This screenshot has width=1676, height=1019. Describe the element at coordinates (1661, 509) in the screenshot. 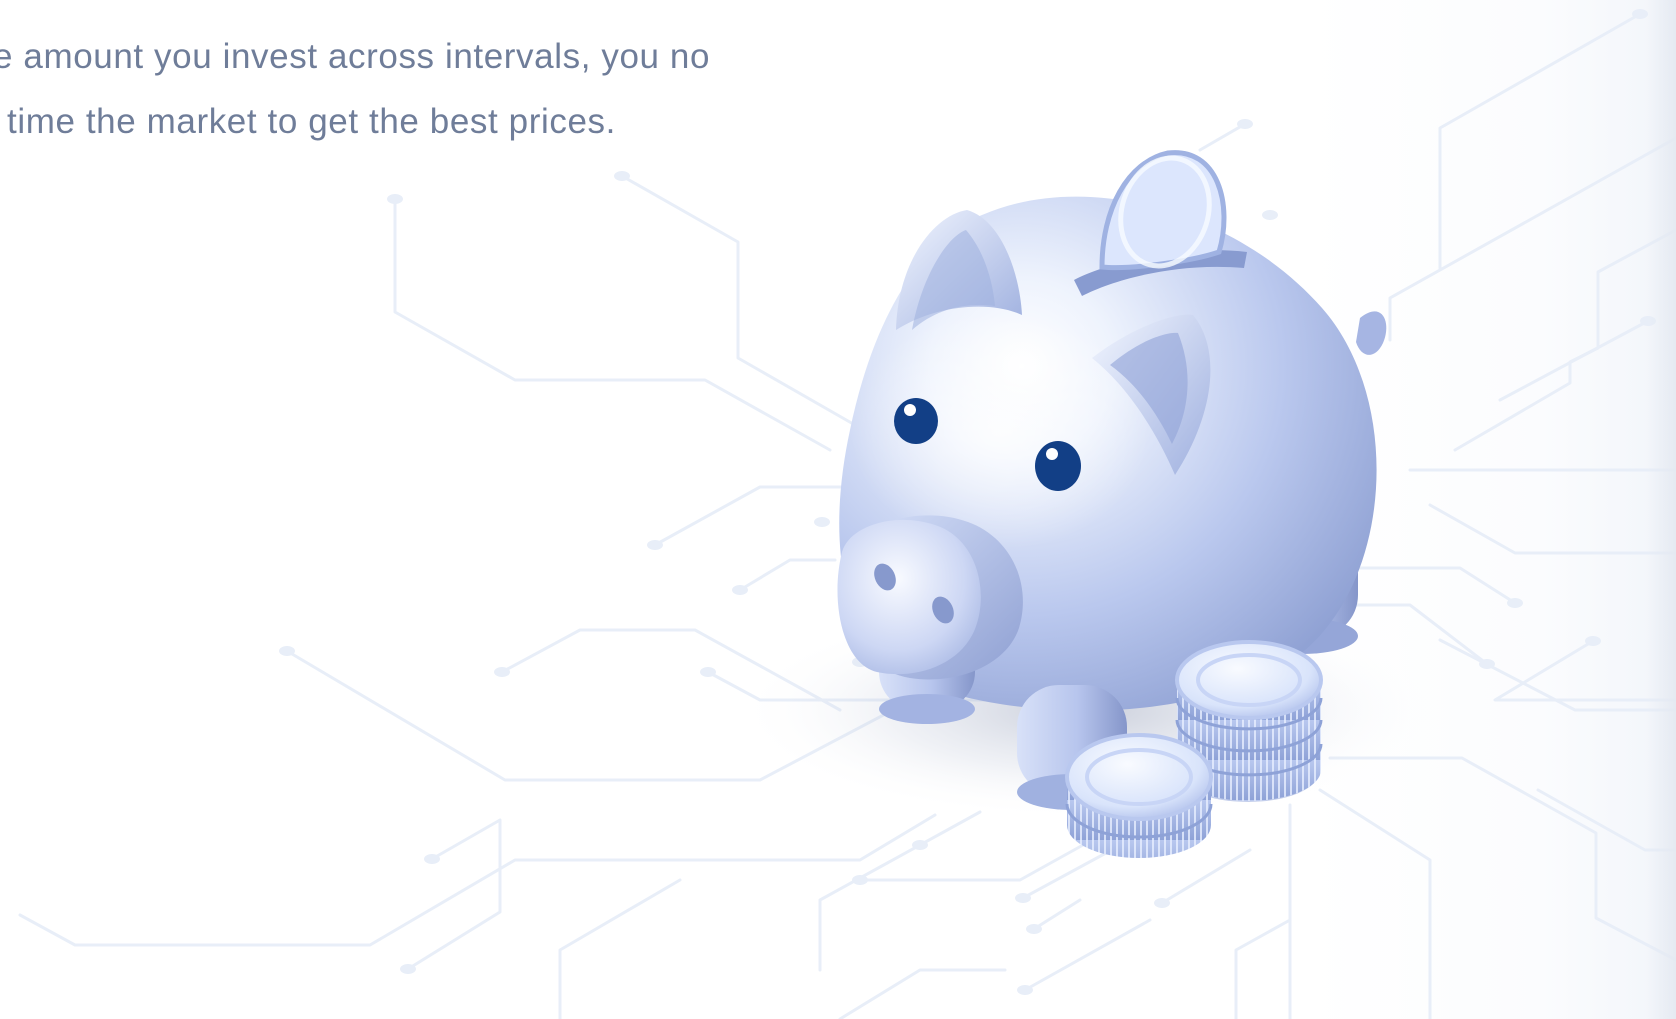

I see `right-edge-fade` at that location.